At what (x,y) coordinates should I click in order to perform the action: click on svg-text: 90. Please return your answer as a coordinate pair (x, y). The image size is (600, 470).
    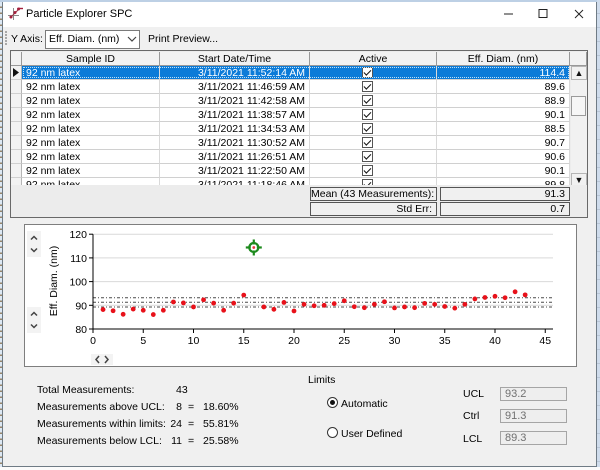
    Looking at the image, I should click on (81, 306).